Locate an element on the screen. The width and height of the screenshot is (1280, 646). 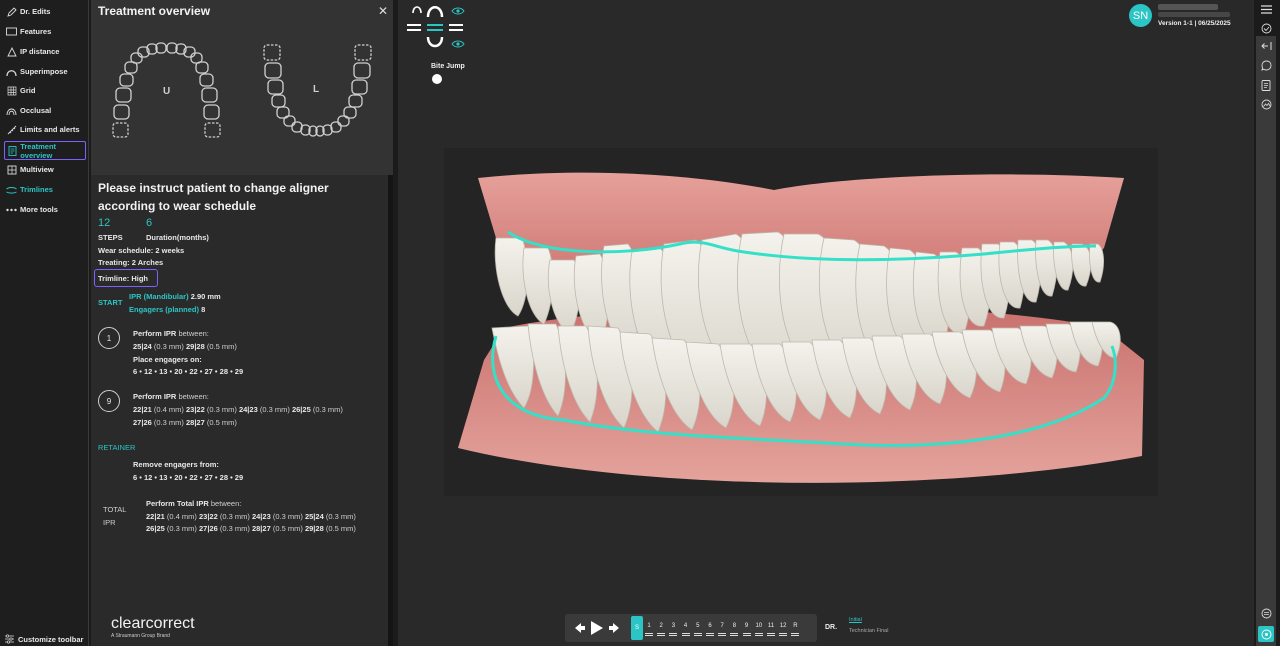
ipr-pair: 26|25 is located at coordinates (301, 409).